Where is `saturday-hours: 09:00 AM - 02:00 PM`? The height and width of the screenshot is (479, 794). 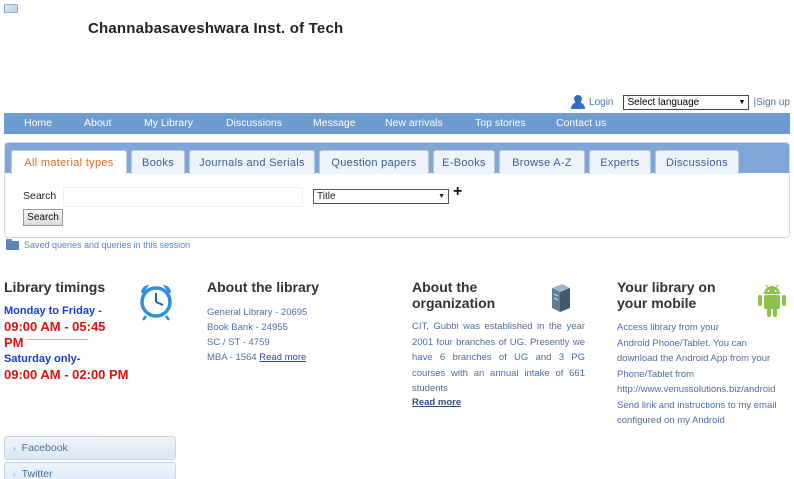 saturday-hours: 09:00 AM - 02:00 PM is located at coordinates (66, 374).